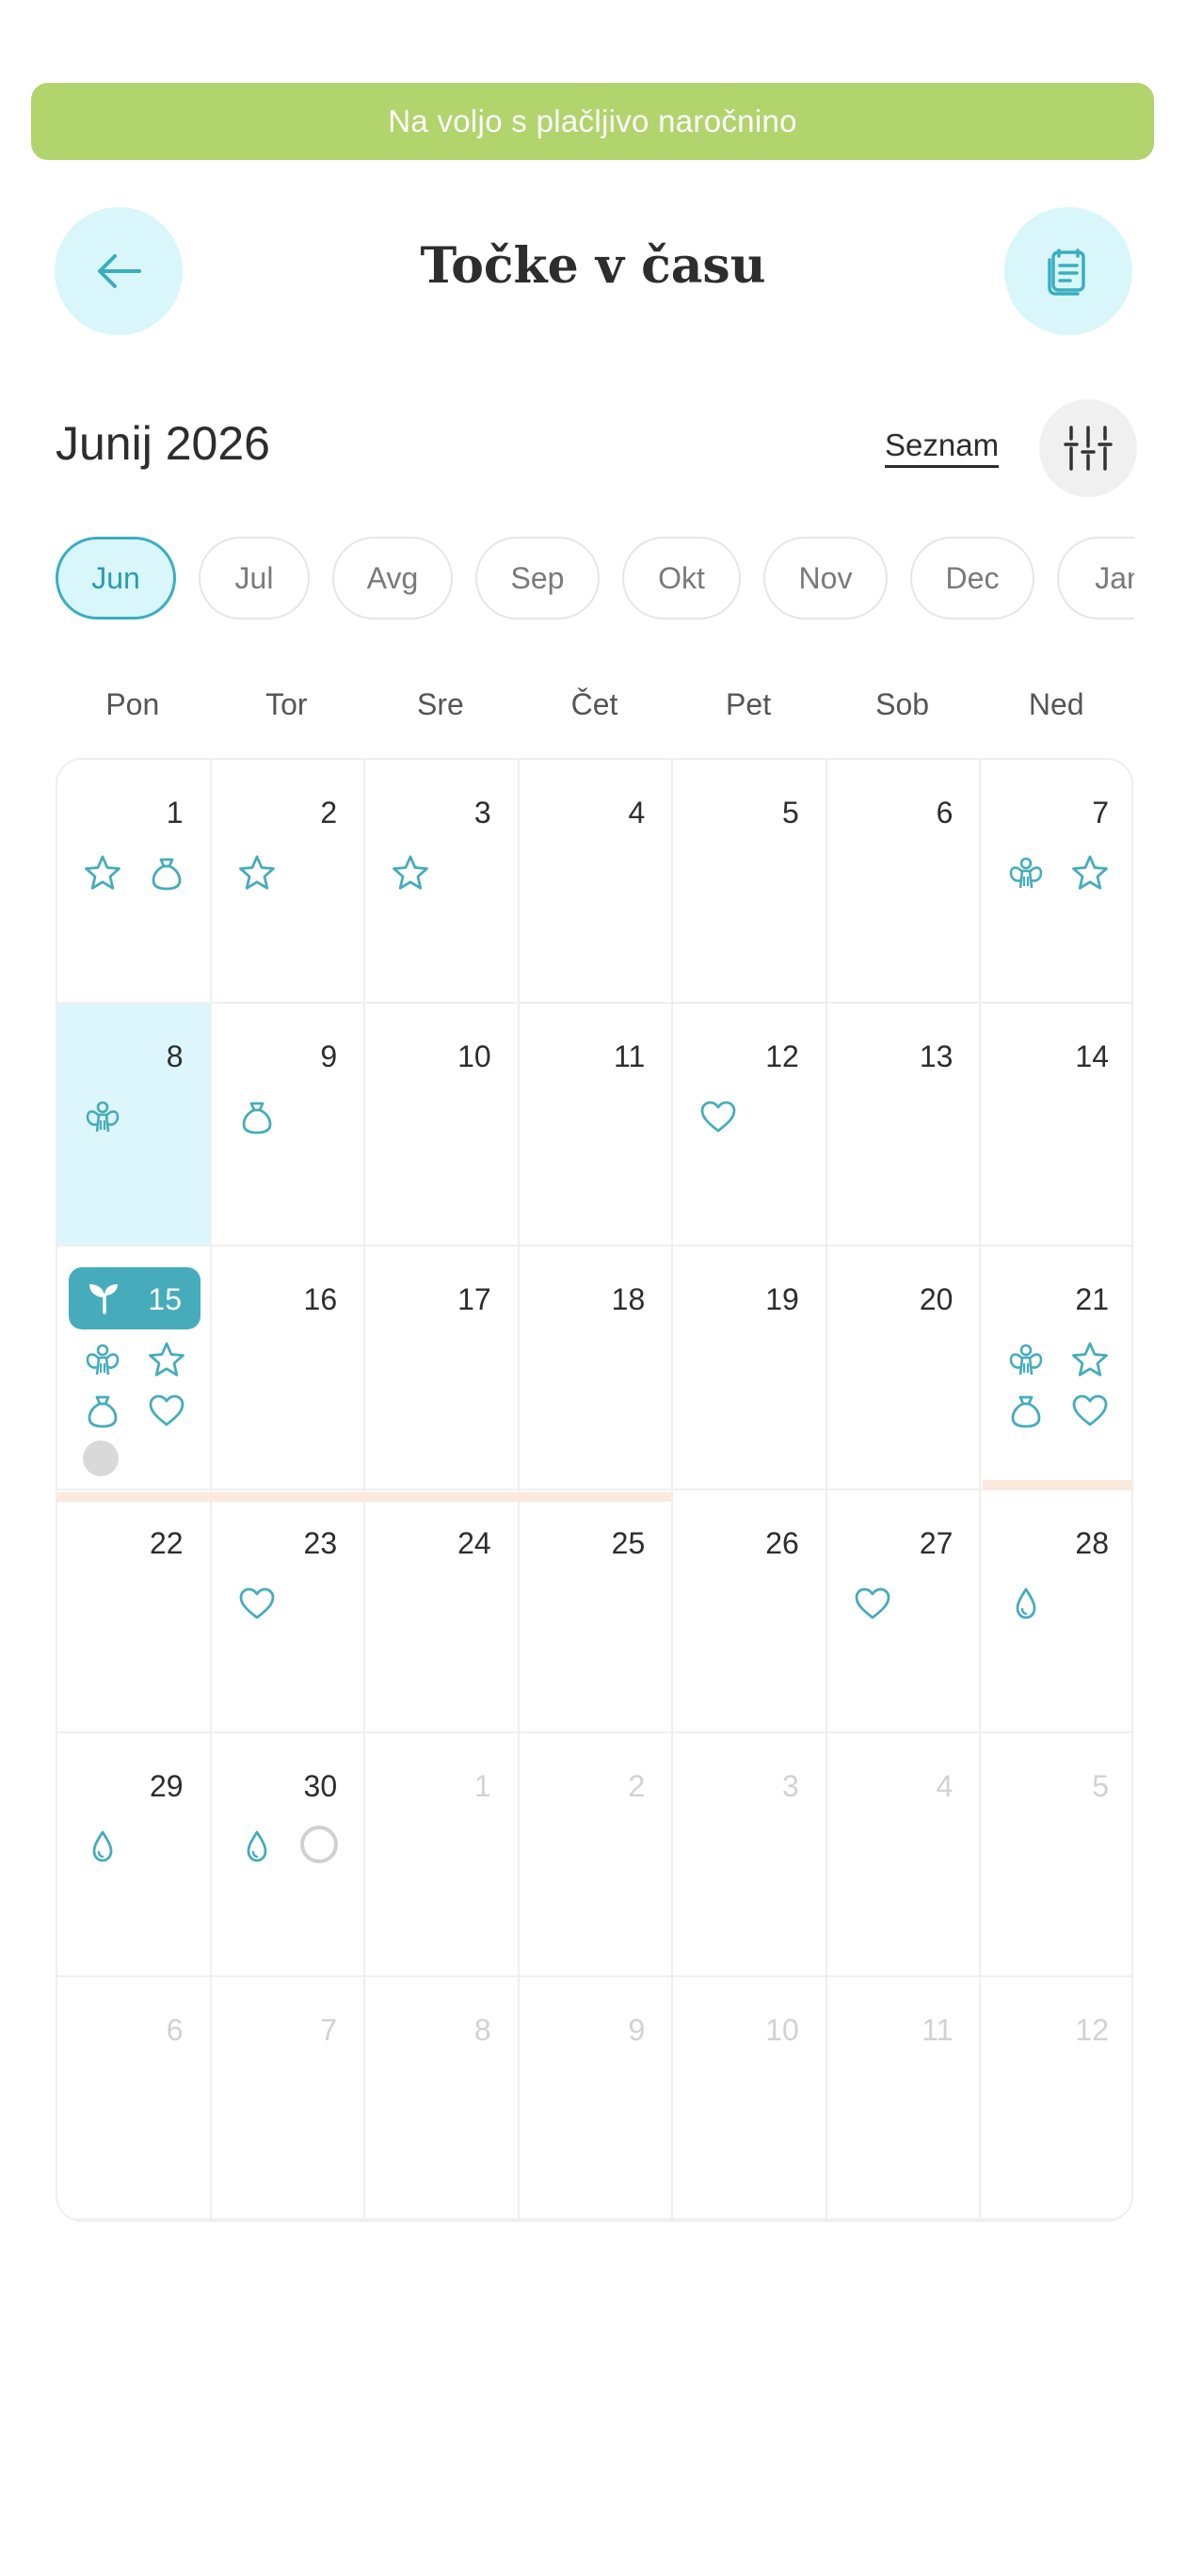 This screenshot has height=2576, width=1186. What do you see at coordinates (482, 1786) in the screenshot?
I see `day-number: 1` at bounding box center [482, 1786].